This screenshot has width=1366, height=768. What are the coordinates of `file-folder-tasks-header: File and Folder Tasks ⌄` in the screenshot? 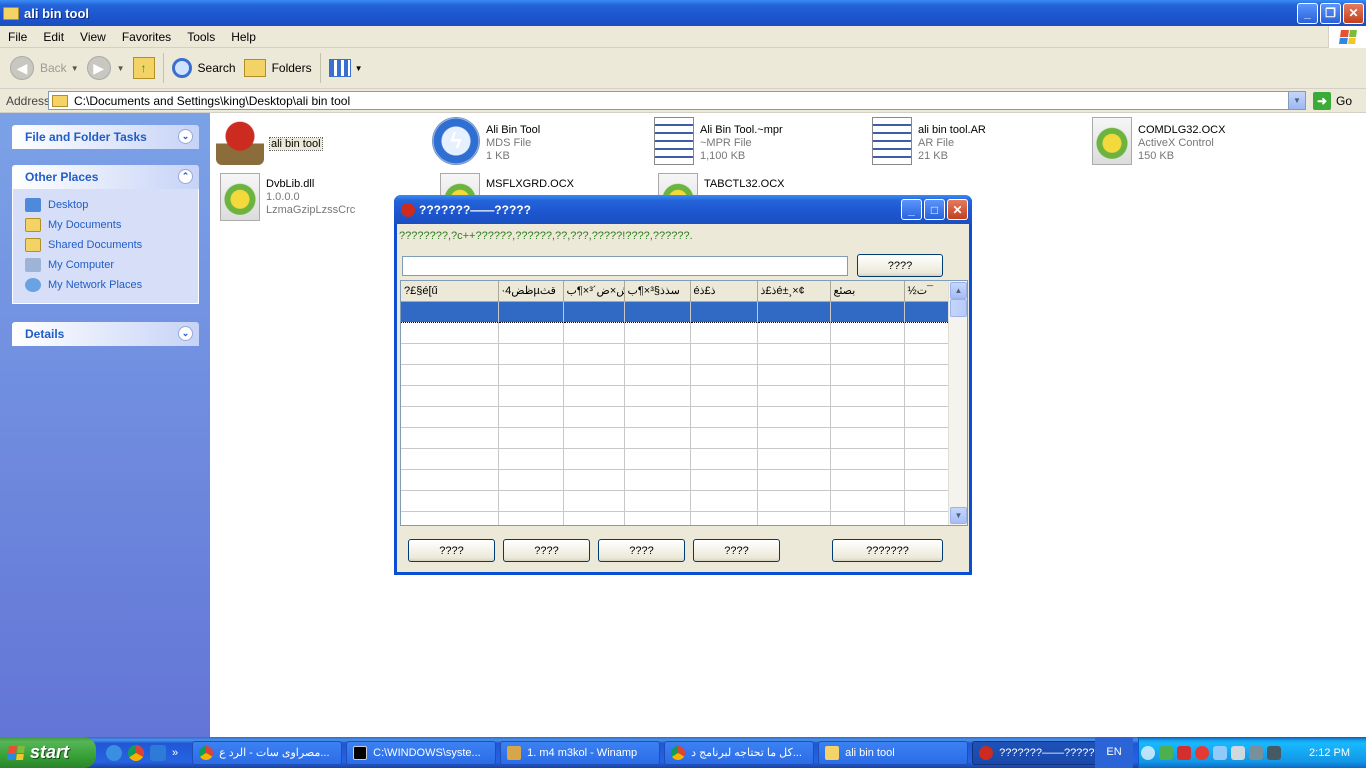 It's located at (105, 137).